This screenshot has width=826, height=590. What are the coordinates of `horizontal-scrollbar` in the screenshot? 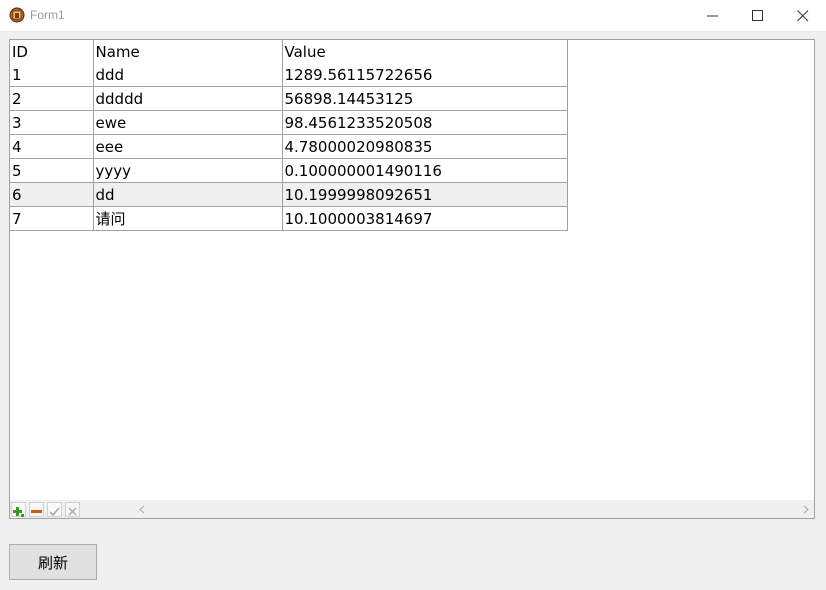 It's located at (474, 509).